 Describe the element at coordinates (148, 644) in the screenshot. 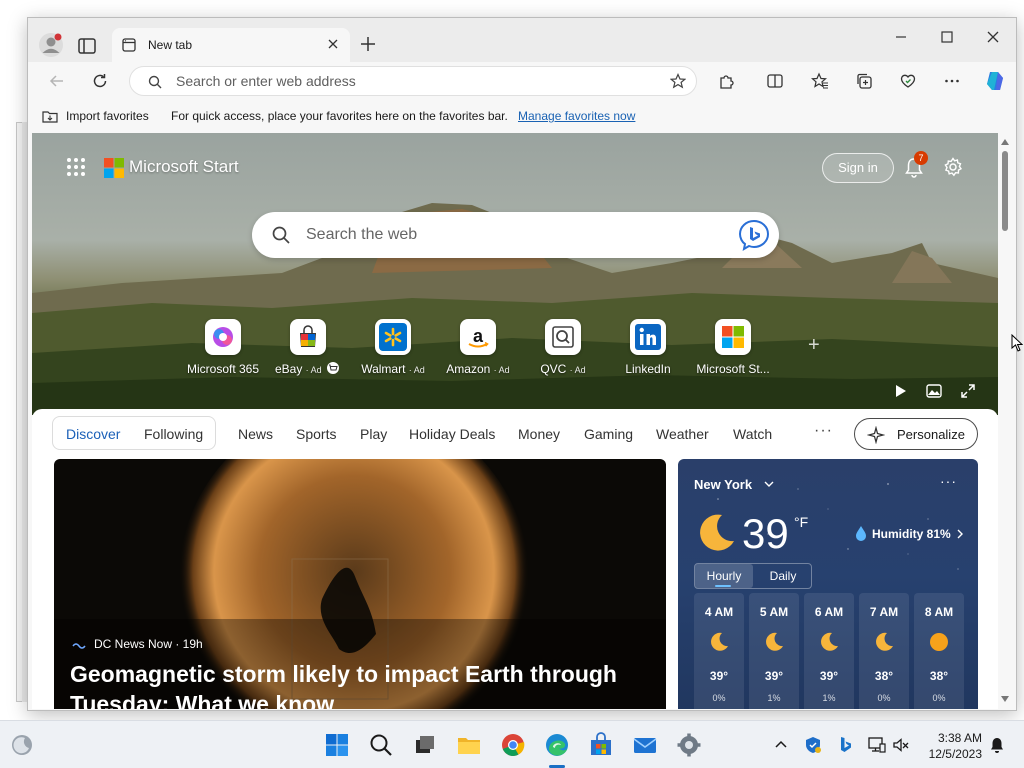

I see `news-source: DC News Now · 19h` at that location.